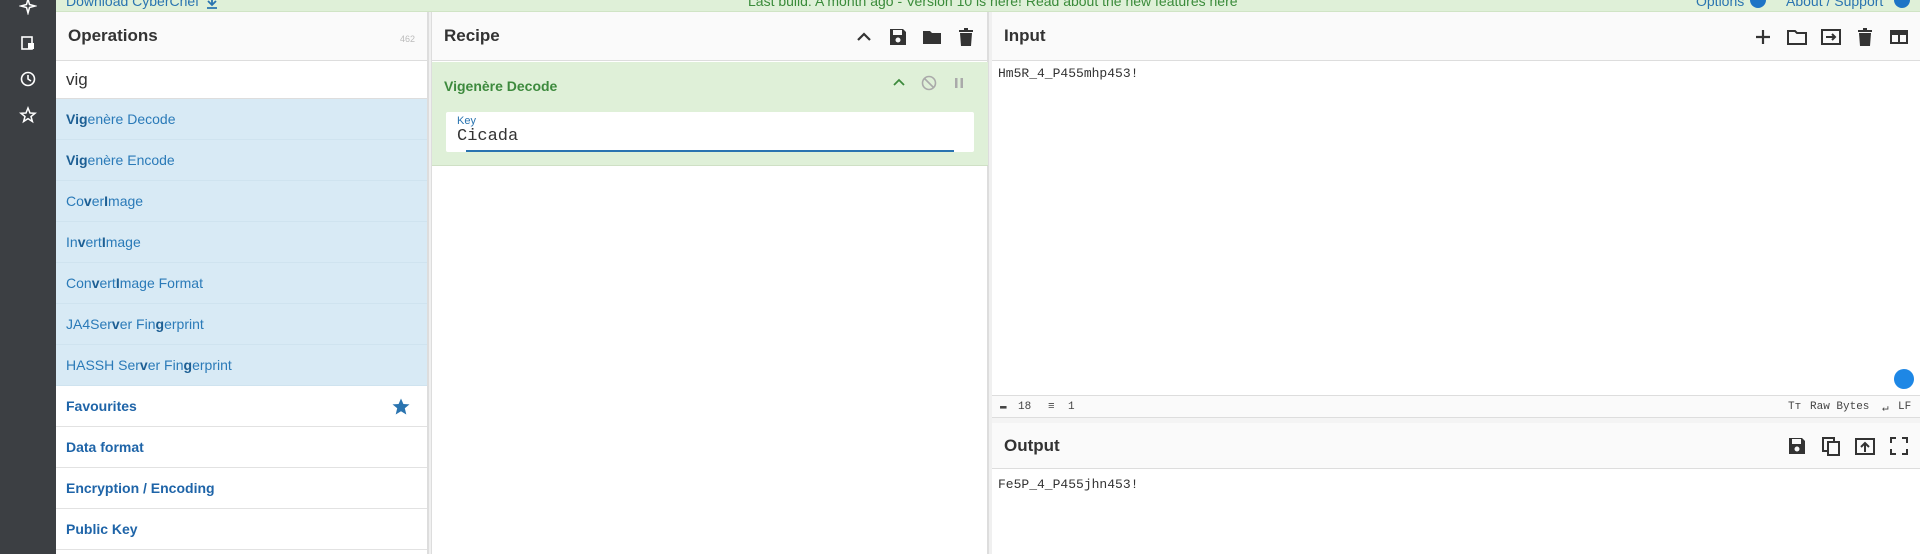 The height and width of the screenshot is (554, 1920). Describe the element at coordinates (1071, 407) in the screenshot. I see `input-lines: 1` at that location.